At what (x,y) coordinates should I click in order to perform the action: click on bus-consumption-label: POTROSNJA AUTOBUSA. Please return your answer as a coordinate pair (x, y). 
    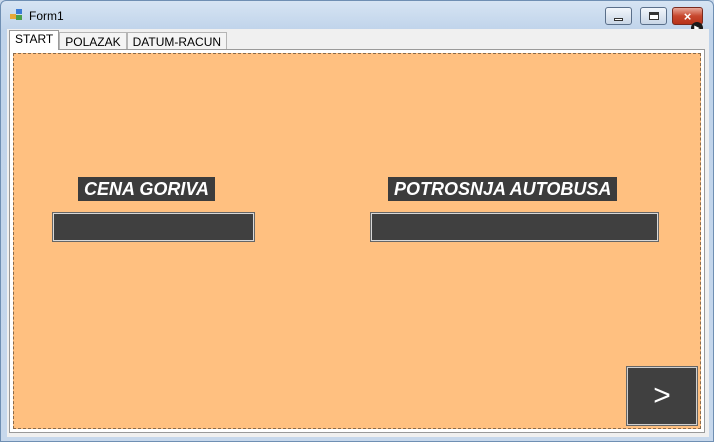
    Looking at the image, I should click on (503, 189).